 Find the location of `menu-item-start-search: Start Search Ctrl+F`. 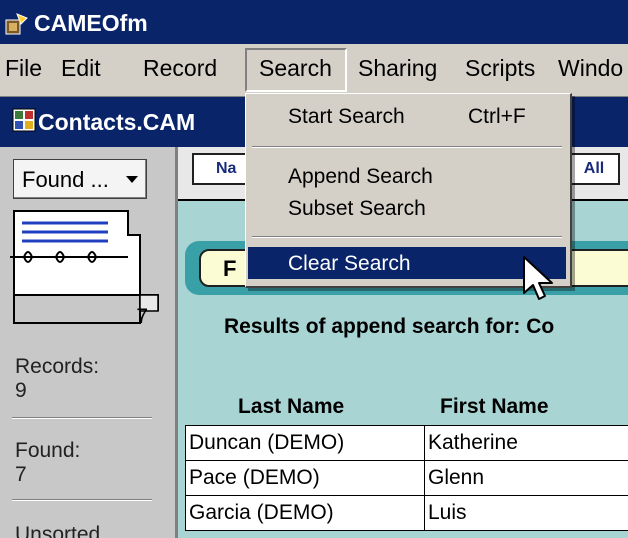

menu-item-start-search: Start Search Ctrl+F is located at coordinates (407, 116).